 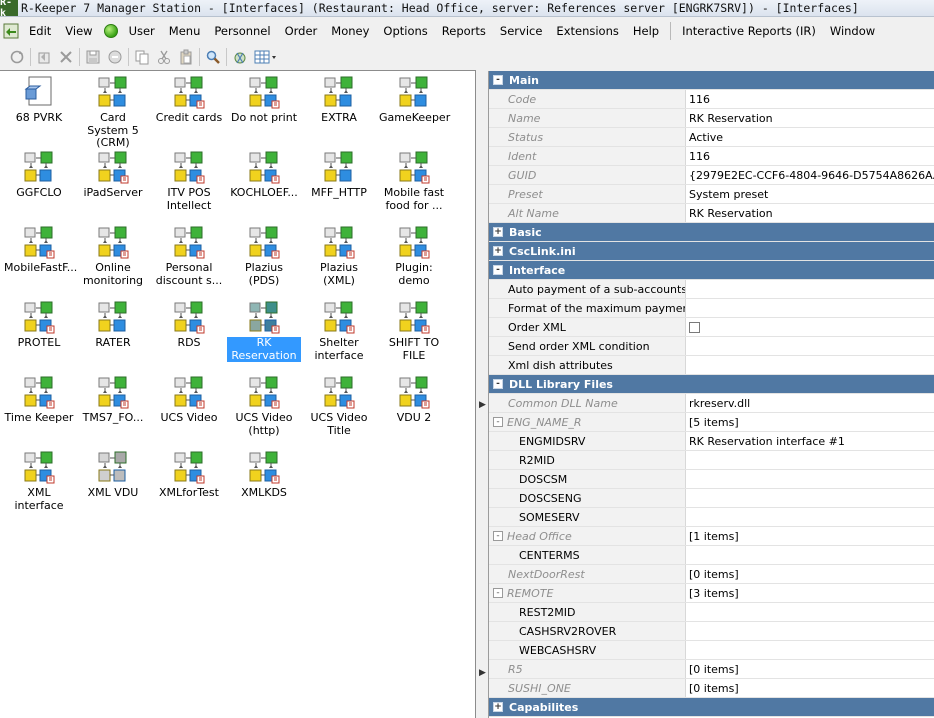 What do you see at coordinates (266, 57) in the screenshot?
I see `grid-view-icon` at bounding box center [266, 57].